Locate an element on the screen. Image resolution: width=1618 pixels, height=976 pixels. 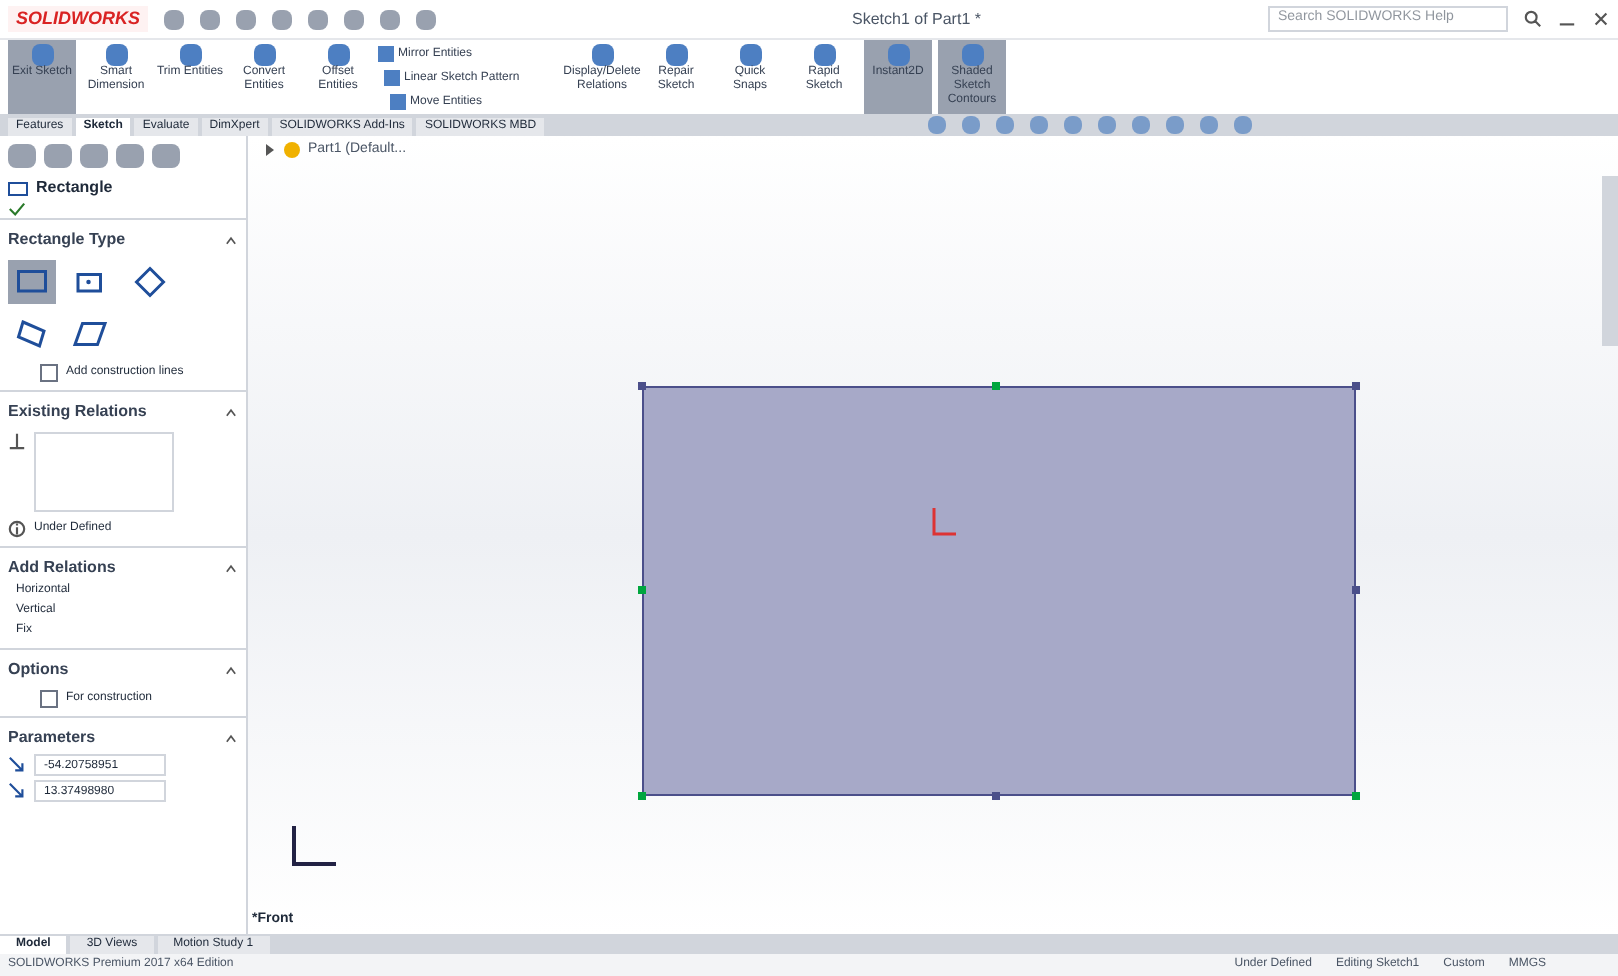
info-icon is located at coordinates (17, 529).